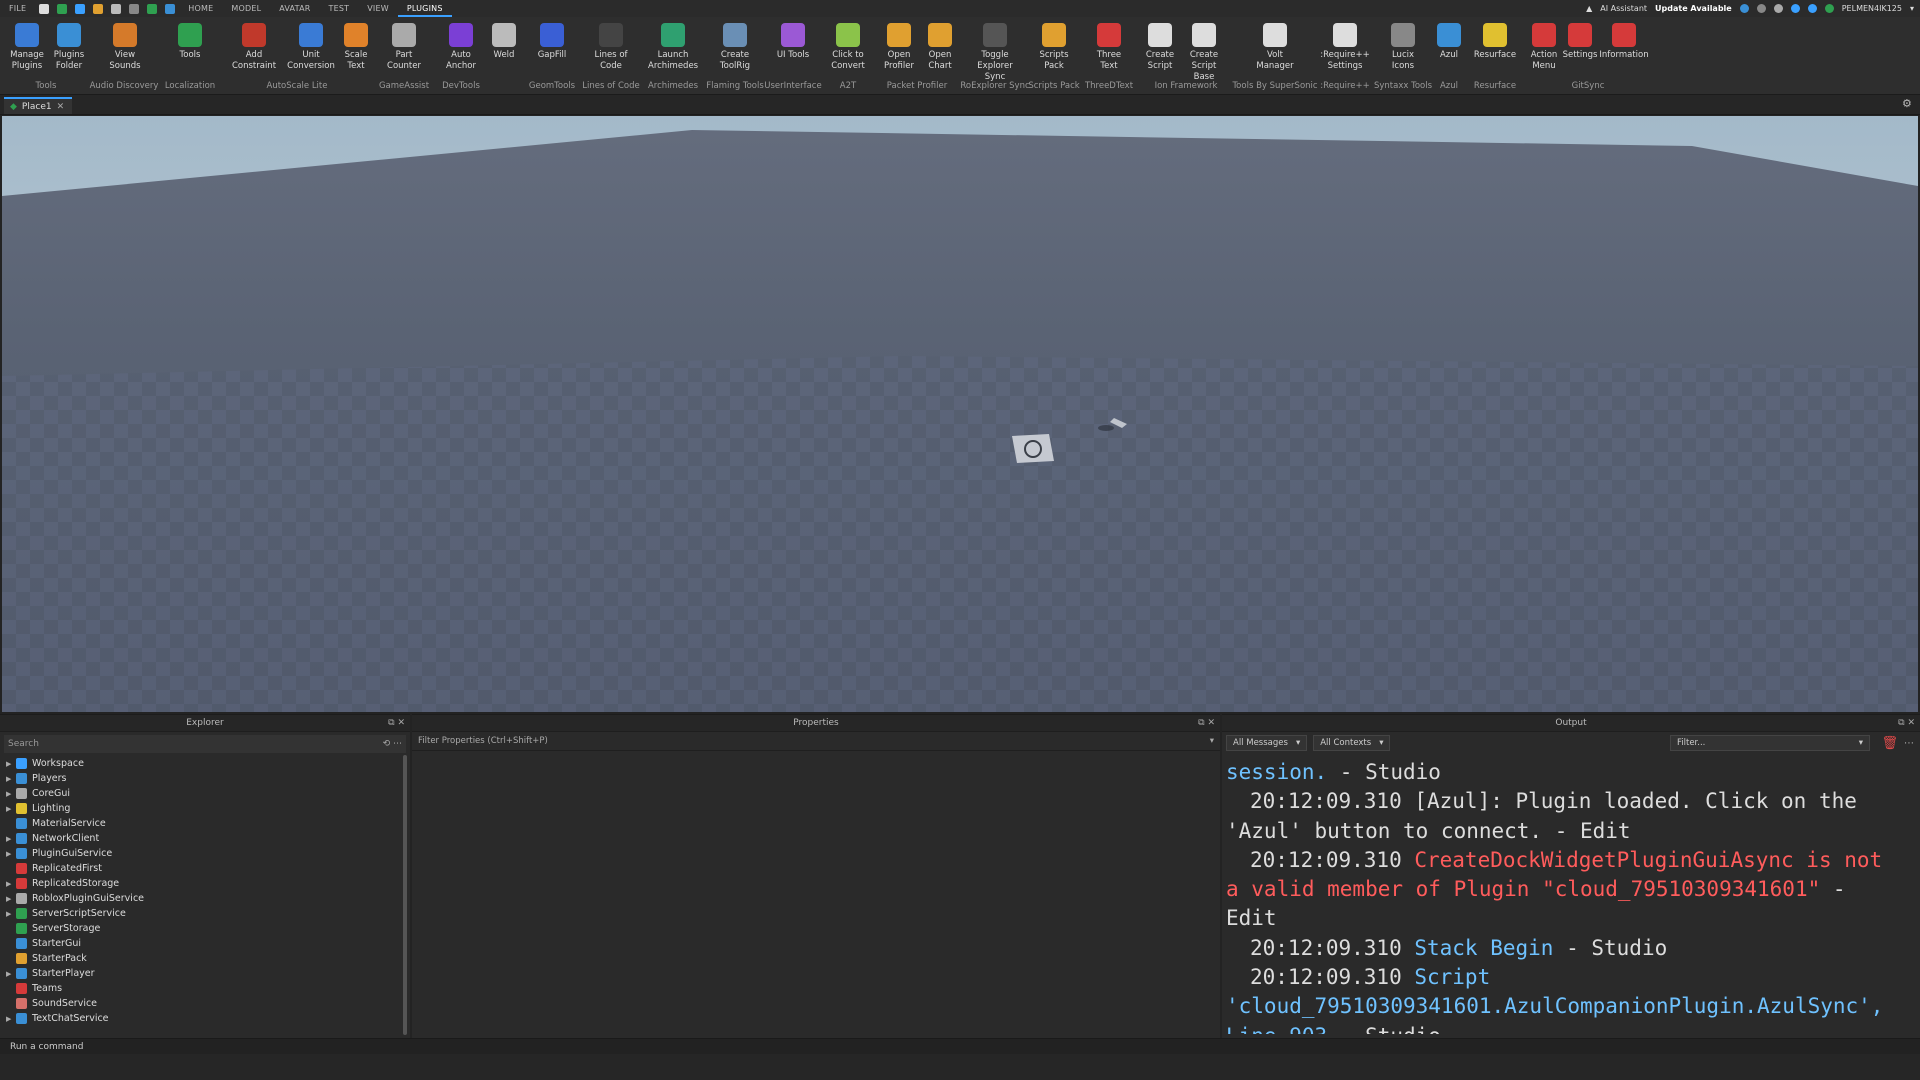 This screenshot has width=1920, height=1080. I want to click on ribbon-tool-resurface: Resurface, so click(1495, 42).